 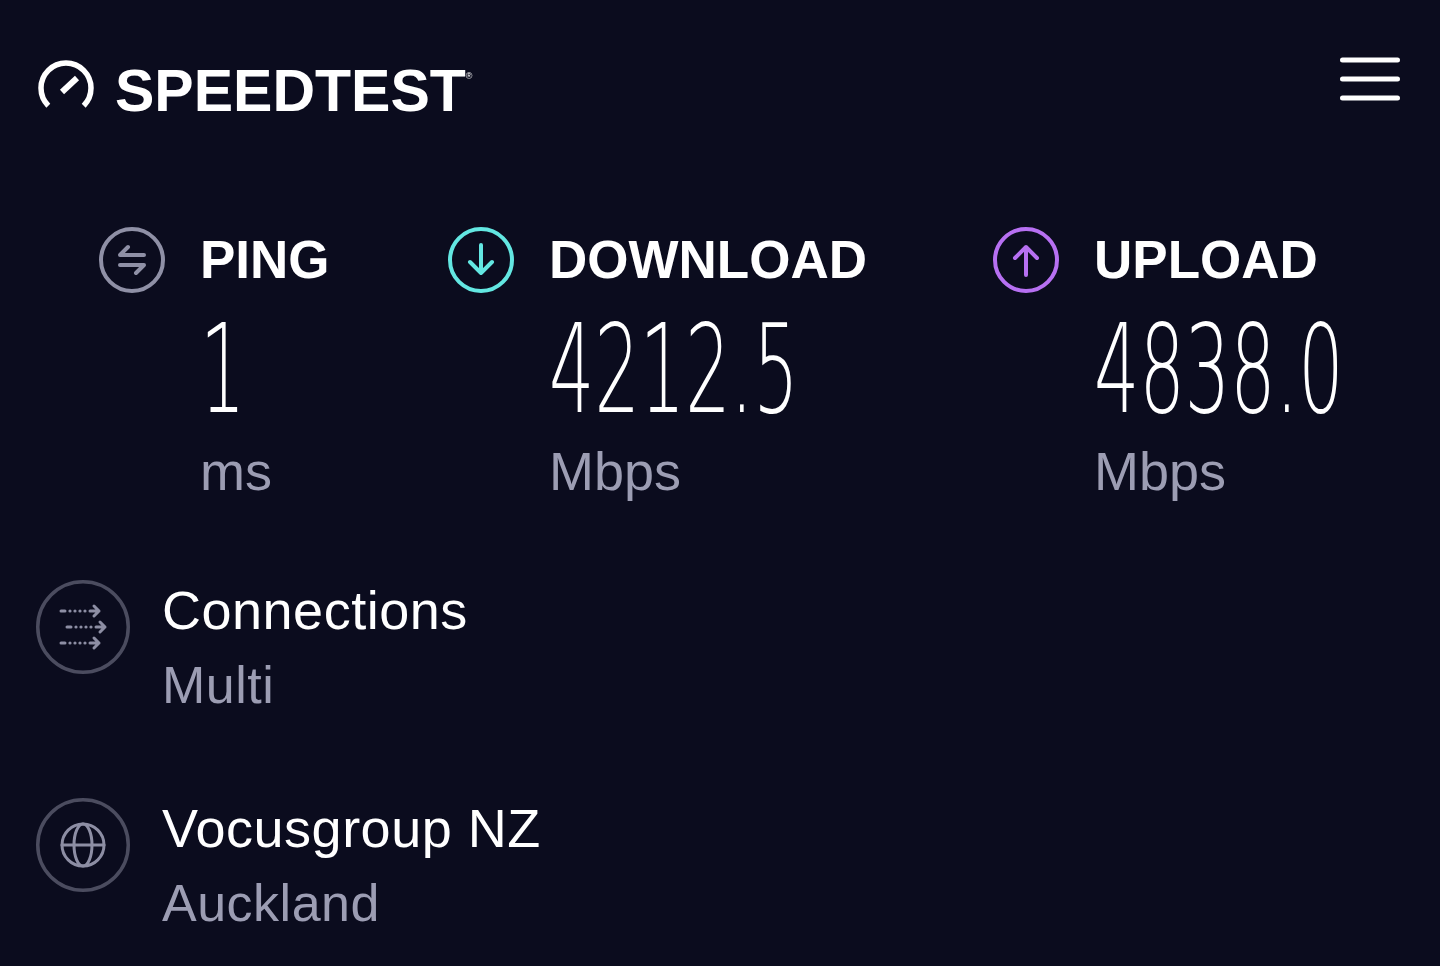 What do you see at coordinates (708, 260) in the screenshot?
I see `metric-label: DOWNLOAD` at bounding box center [708, 260].